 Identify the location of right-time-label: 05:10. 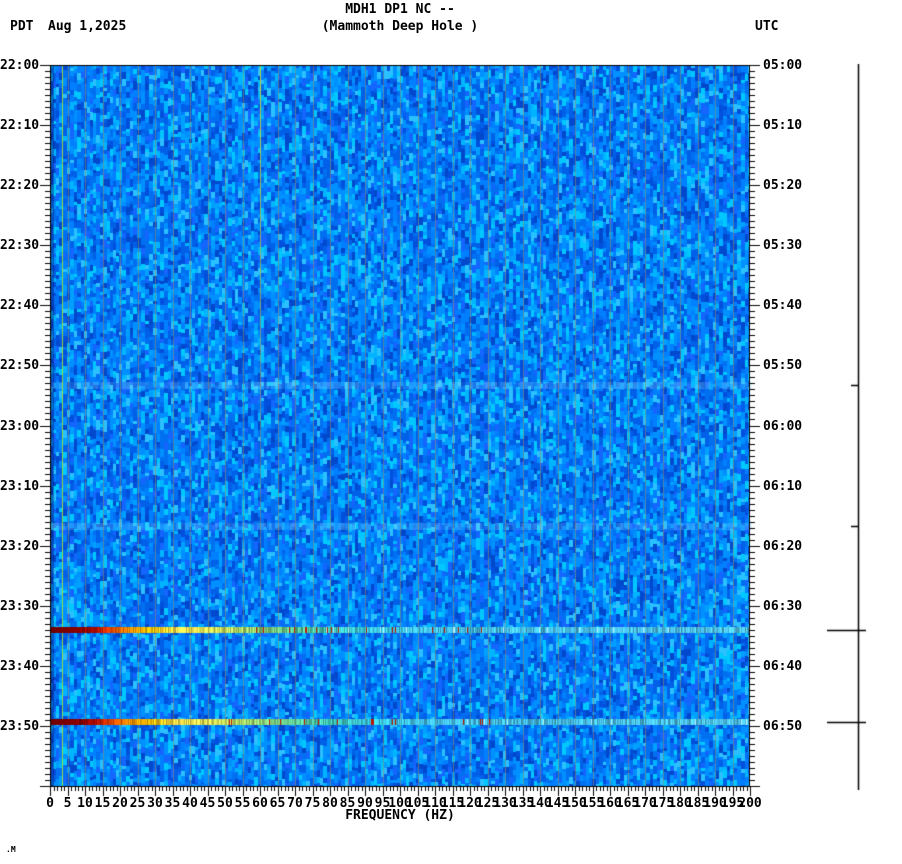
(783, 126).